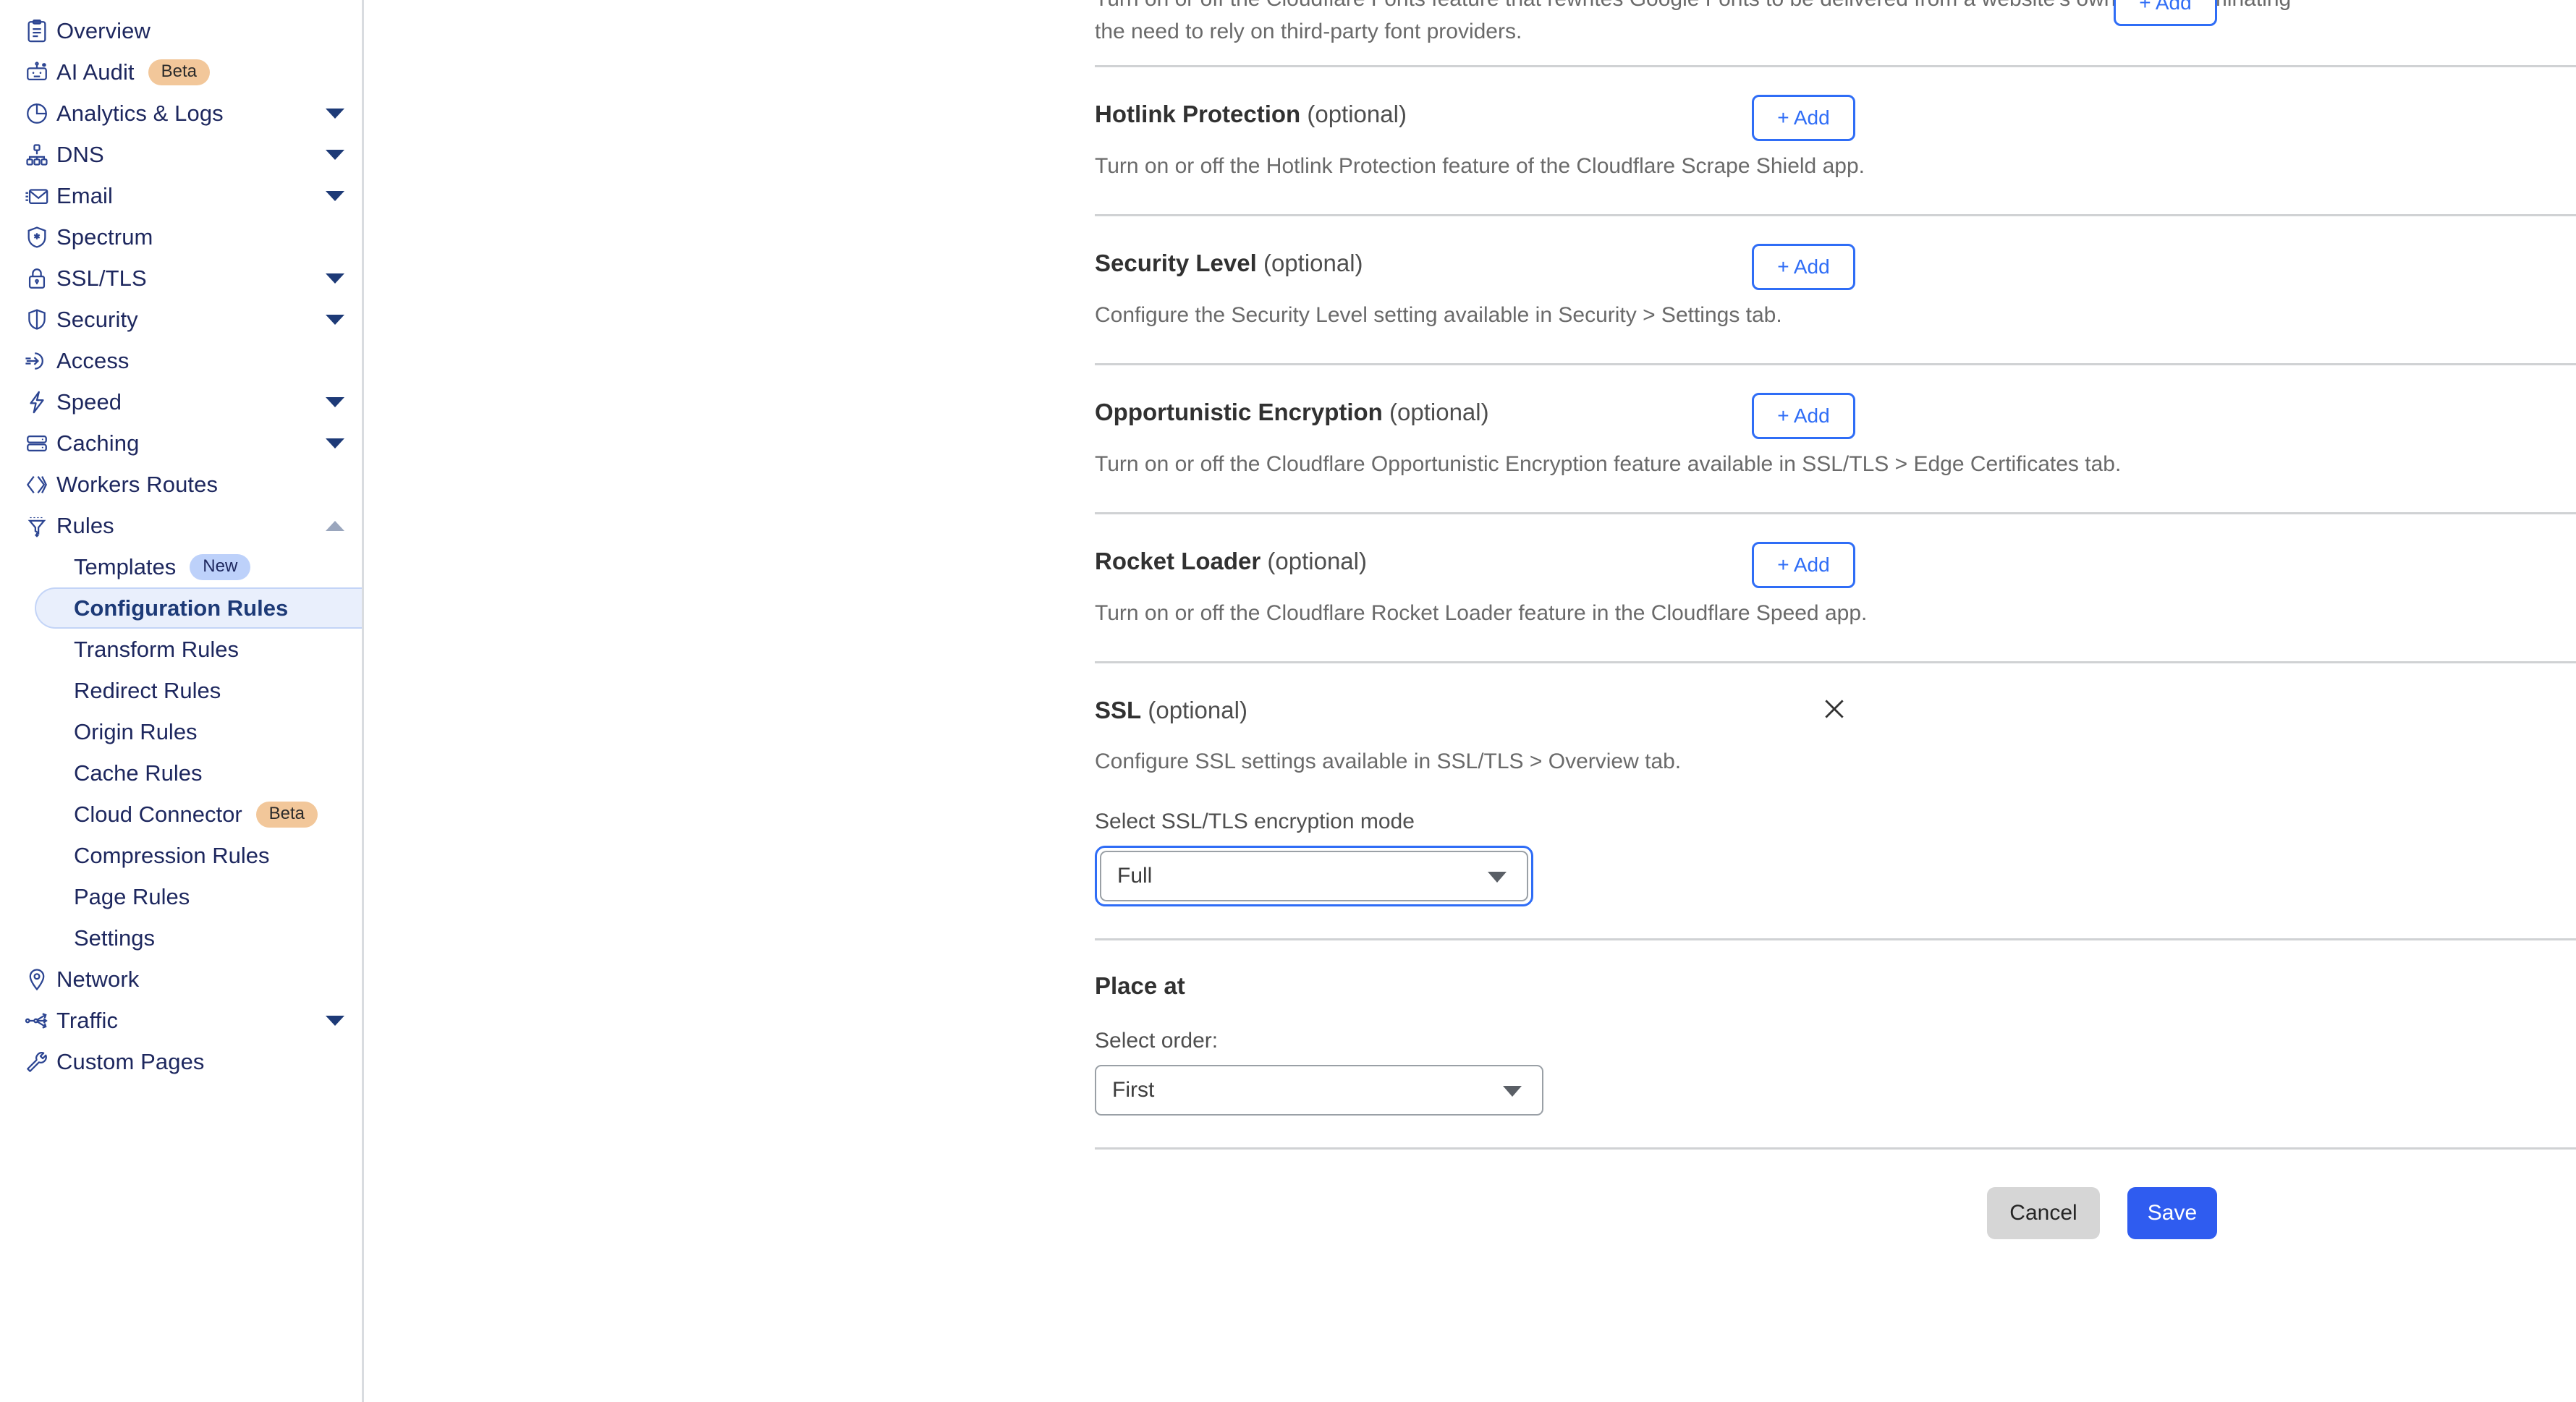 This screenshot has width=2576, height=1402. What do you see at coordinates (156, 649) in the screenshot?
I see `sidebar-subitem-label: Transform Rules` at bounding box center [156, 649].